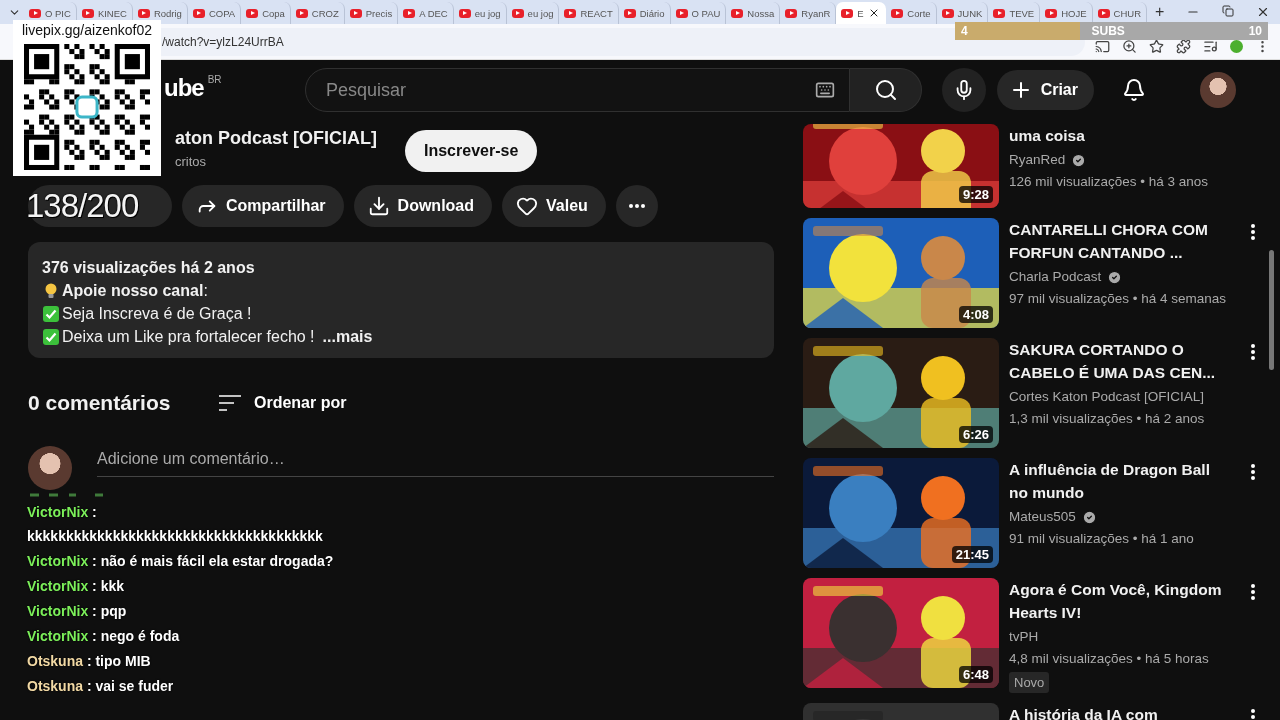 The image size is (1280, 720). Describe the element at coordinates (1183, 46) in the screenshot. I see `extensions-icon` at that location.